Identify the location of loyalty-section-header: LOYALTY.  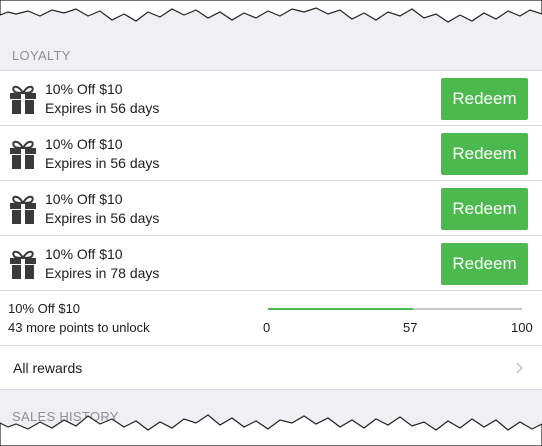
(271, 55).